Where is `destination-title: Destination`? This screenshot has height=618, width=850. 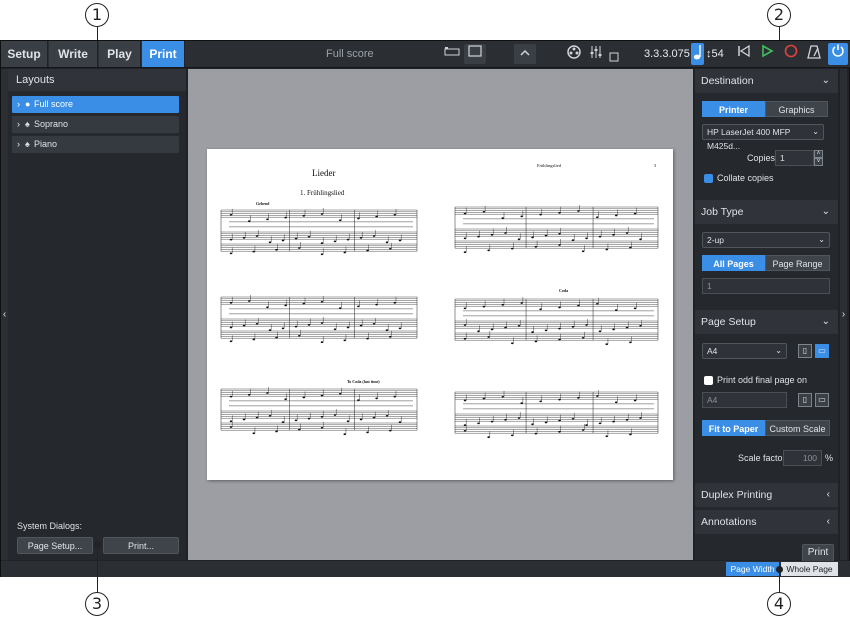 destination-title: Destination is located at coordinates (727, 81).